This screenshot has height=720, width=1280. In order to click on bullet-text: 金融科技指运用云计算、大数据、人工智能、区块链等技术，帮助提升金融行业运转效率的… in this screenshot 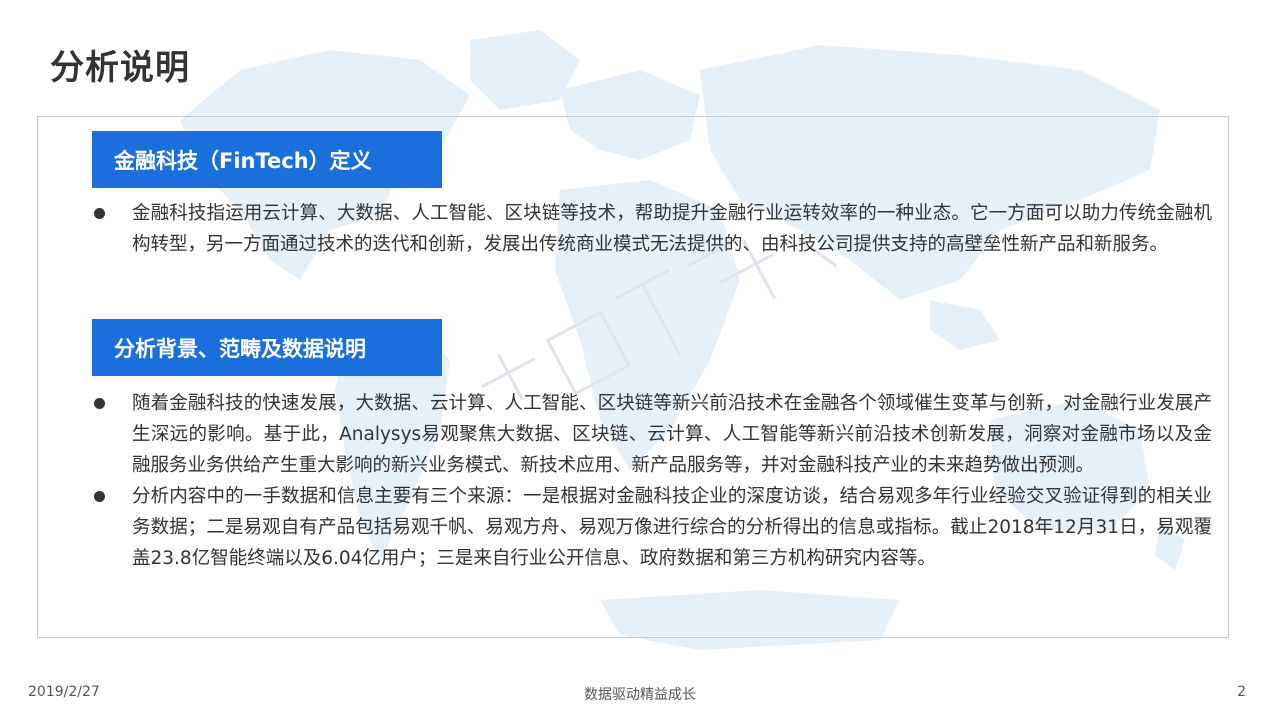, I will do `click(672, 229)`.